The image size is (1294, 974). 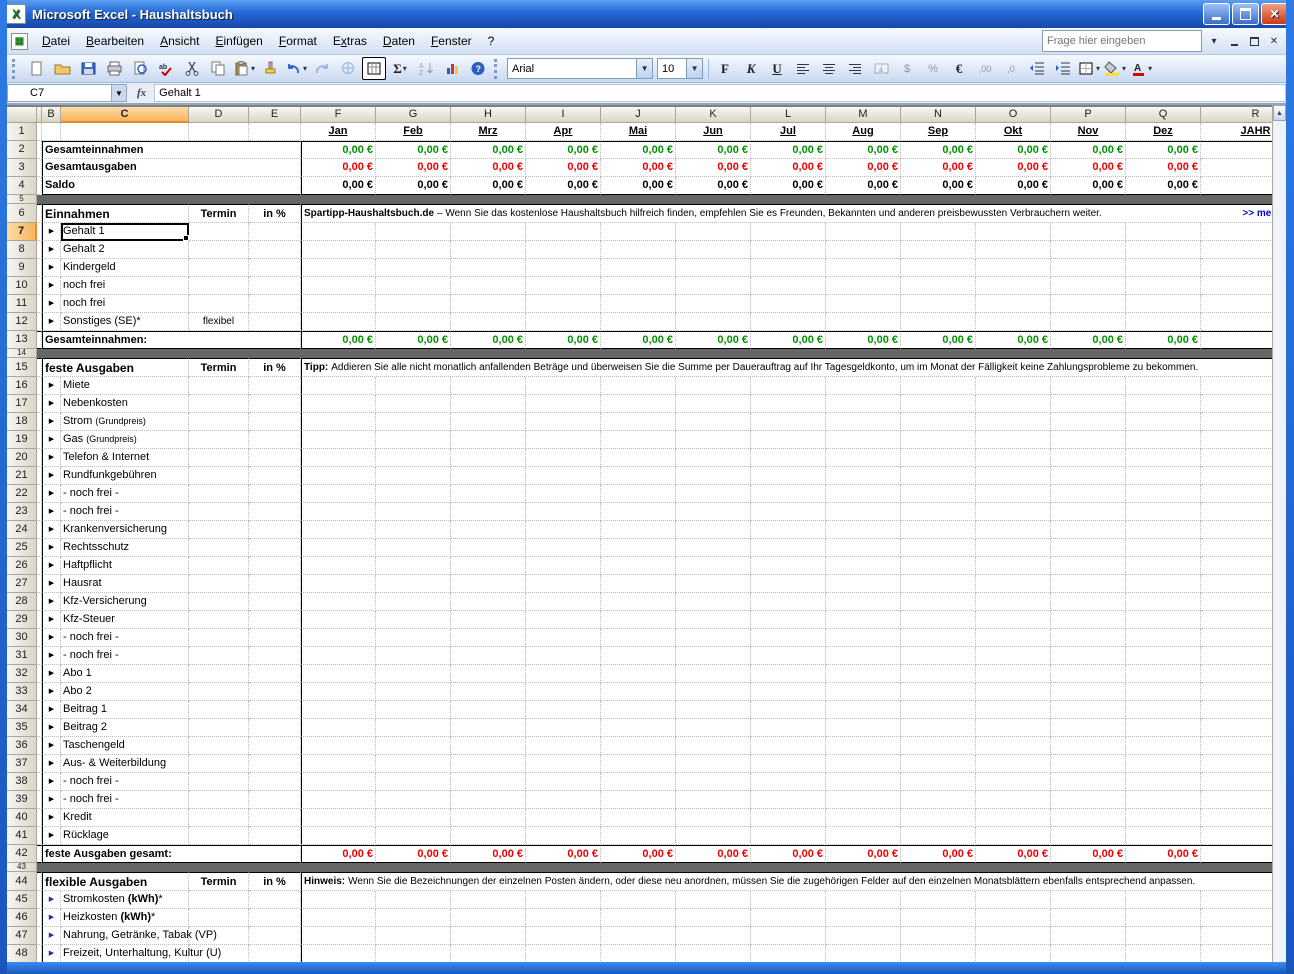 What do you see at coordinates (125, 764) in the screenshot?
I see `item-label: Aus- & Weiterbildung` at bounding box center [125, 764].